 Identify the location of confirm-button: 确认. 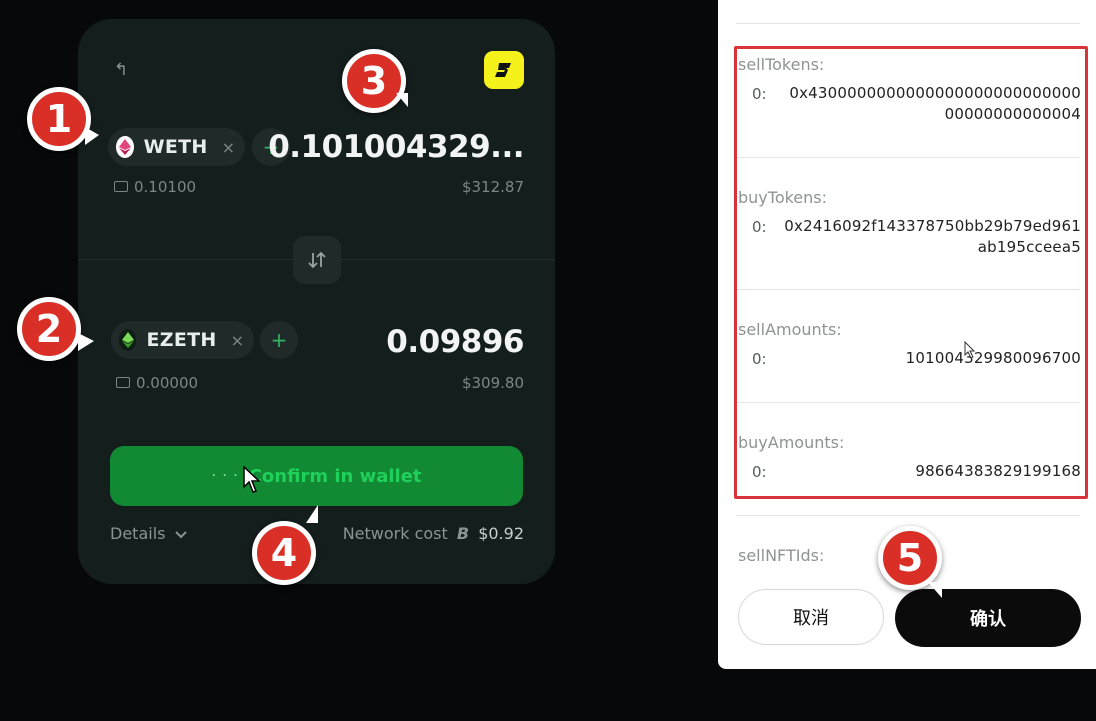
(988, 618).